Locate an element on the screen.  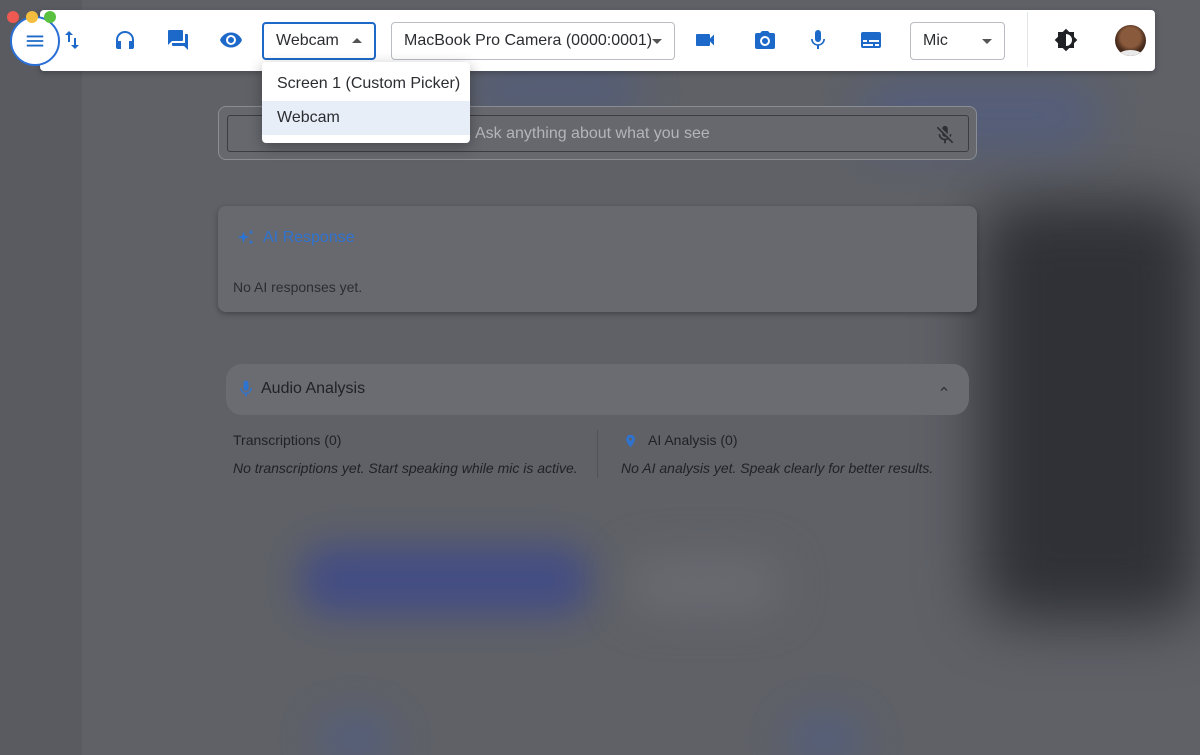
ai-response-card: AI Response No AI responses yet. is located at coordinates (597, 259).